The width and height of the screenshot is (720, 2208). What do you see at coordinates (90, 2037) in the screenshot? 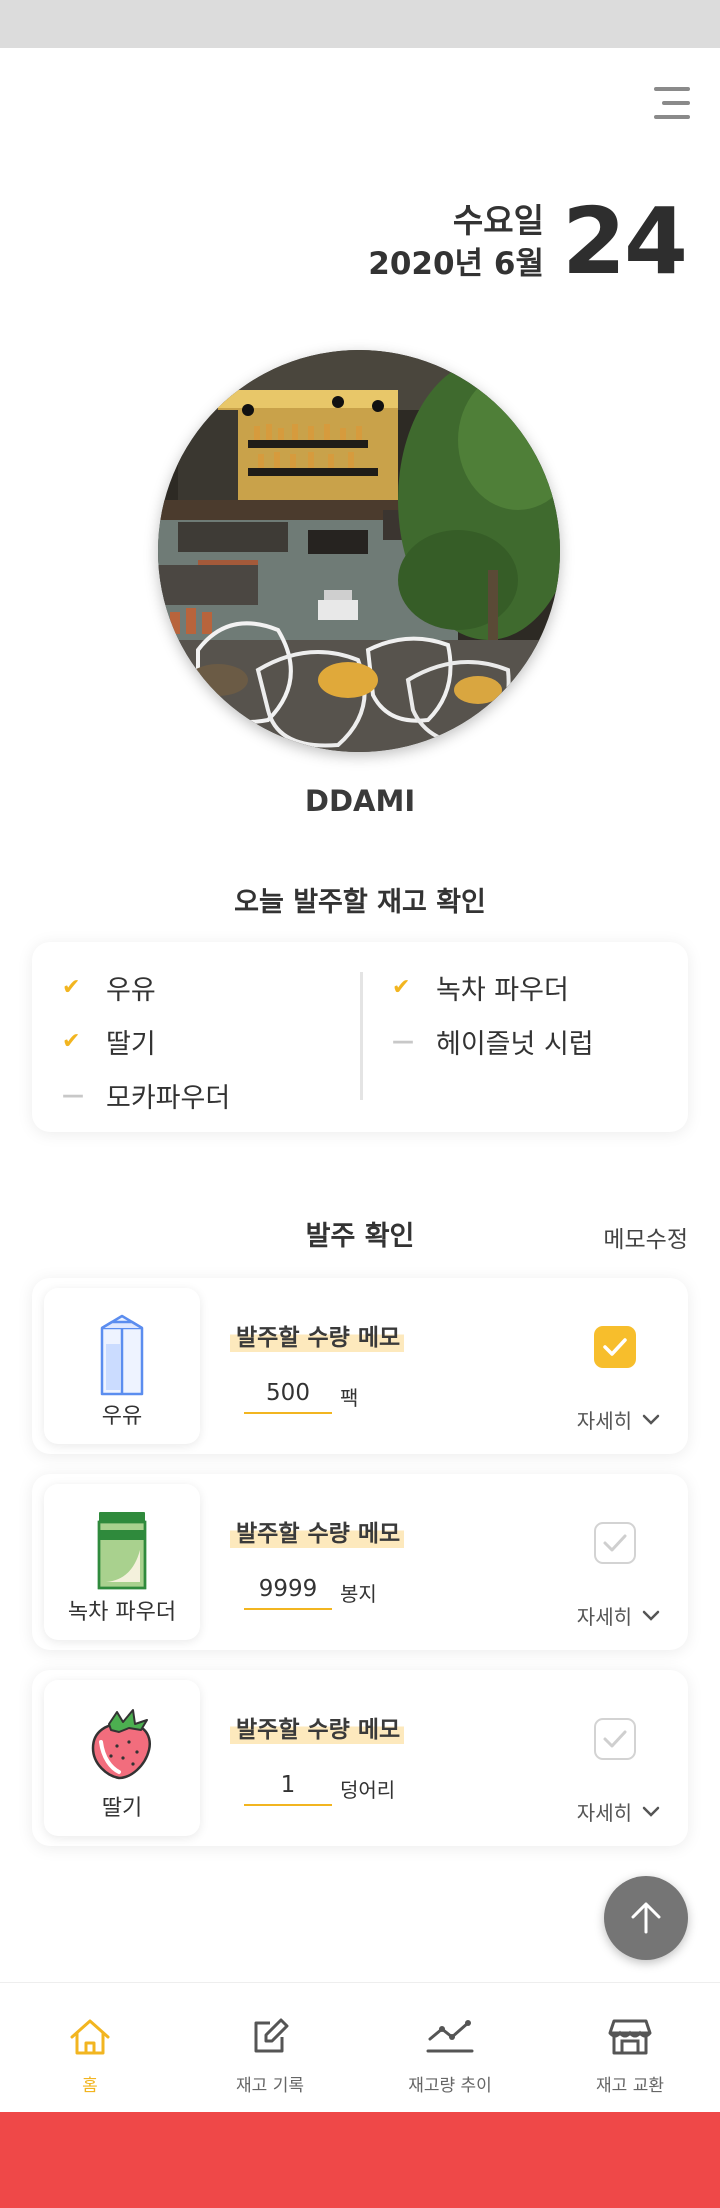
I see `home-icon` at bounding box center [90, 2037].